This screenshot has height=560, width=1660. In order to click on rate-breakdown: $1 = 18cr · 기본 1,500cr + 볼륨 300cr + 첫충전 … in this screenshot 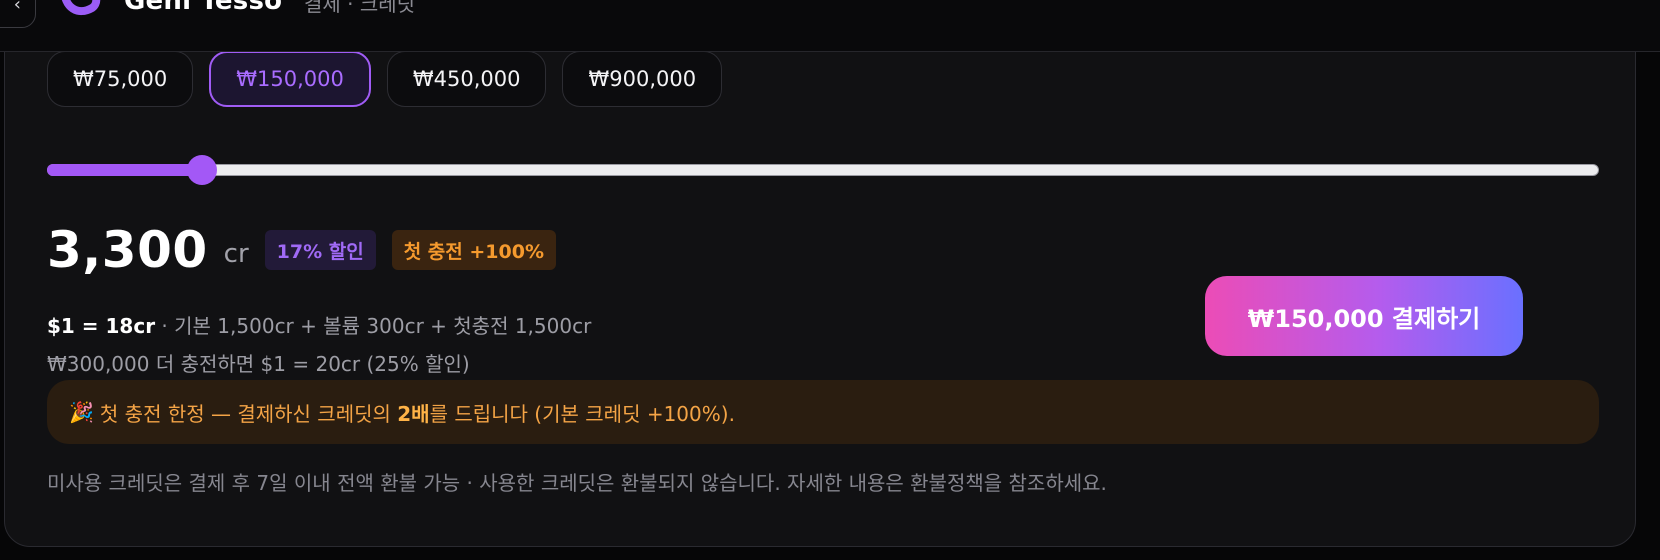, I will do `click(319, 324)`.